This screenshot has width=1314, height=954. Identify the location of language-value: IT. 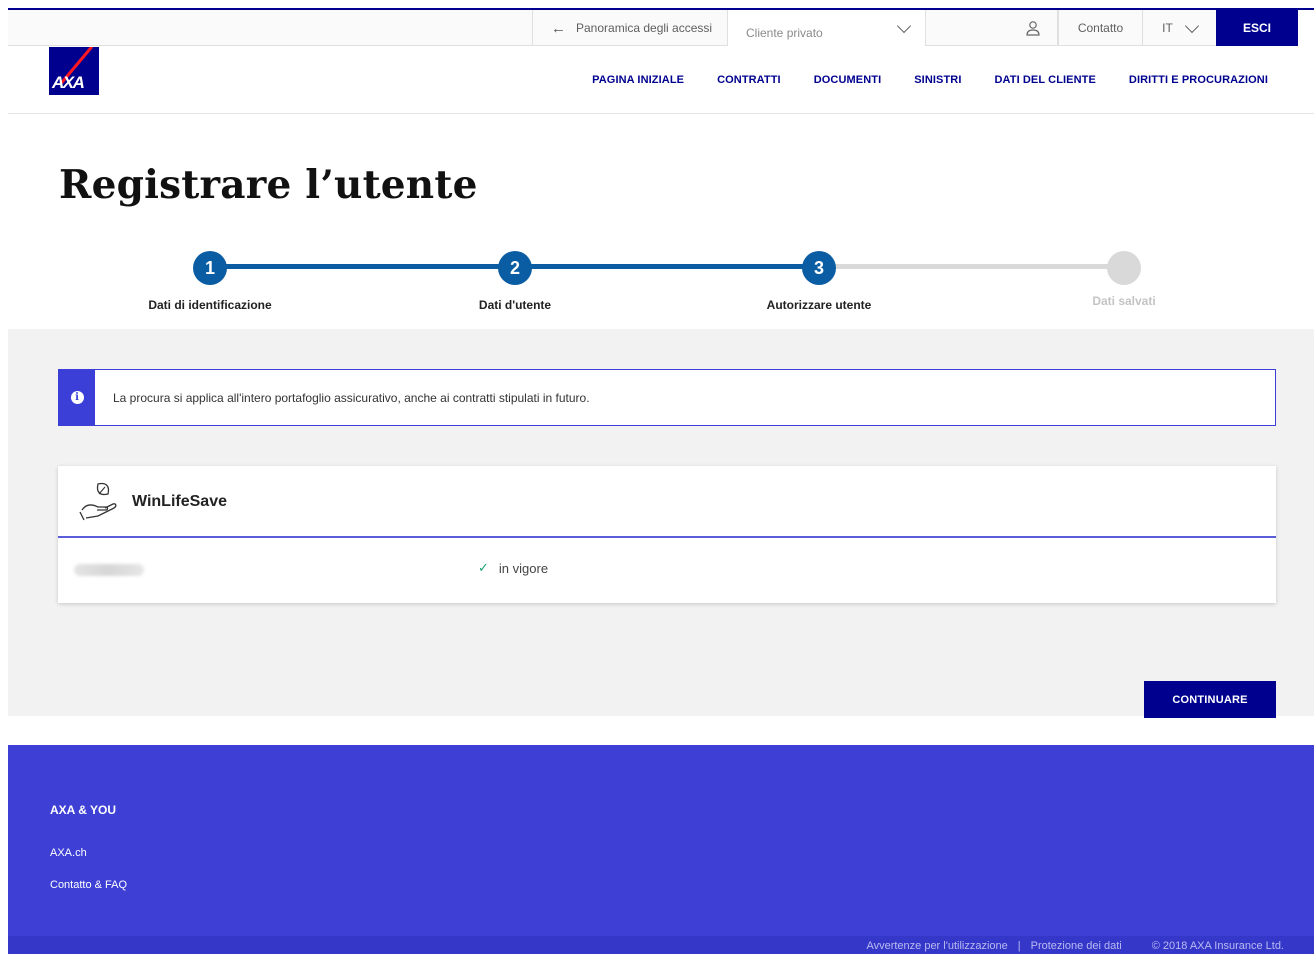
(1167, 28).